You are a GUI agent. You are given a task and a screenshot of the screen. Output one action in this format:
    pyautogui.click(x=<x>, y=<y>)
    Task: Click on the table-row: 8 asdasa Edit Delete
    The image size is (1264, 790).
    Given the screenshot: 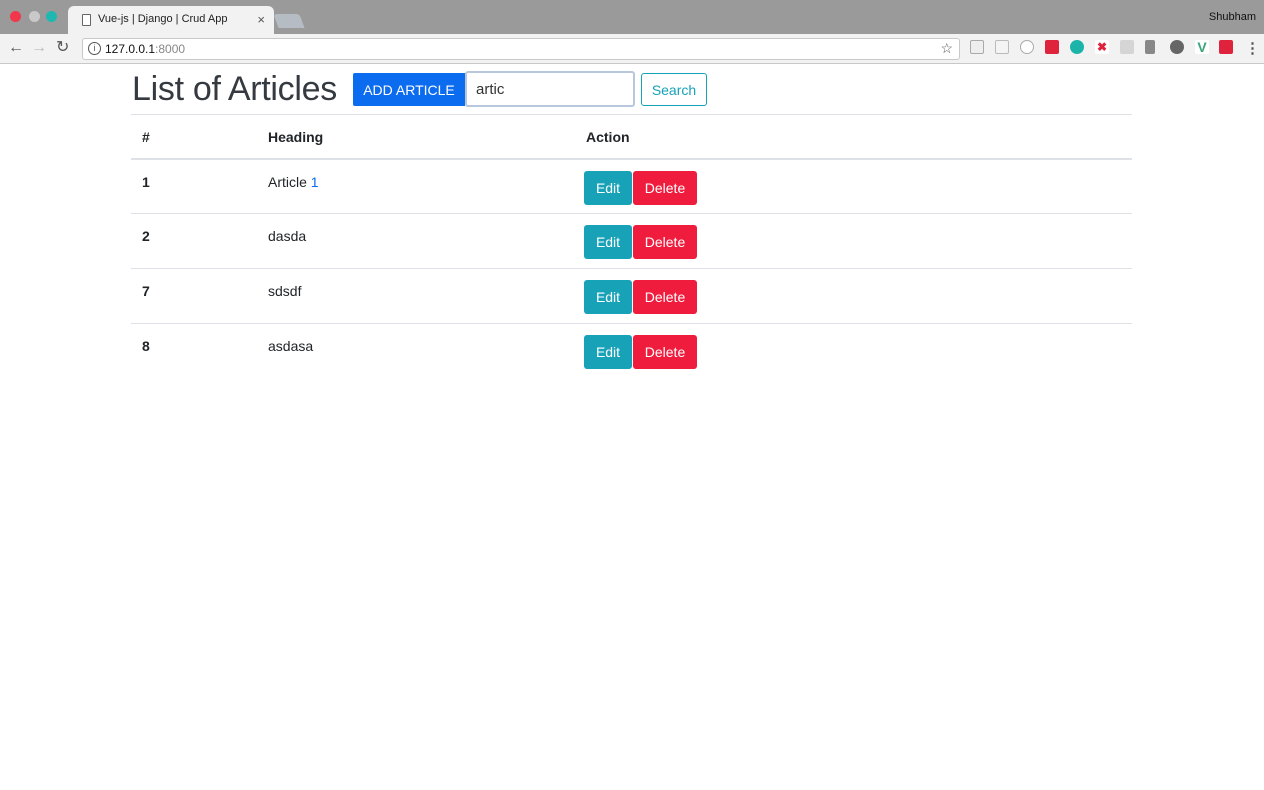 What is the action you would take?
    pyautogui.click(x=631, y=351)
    